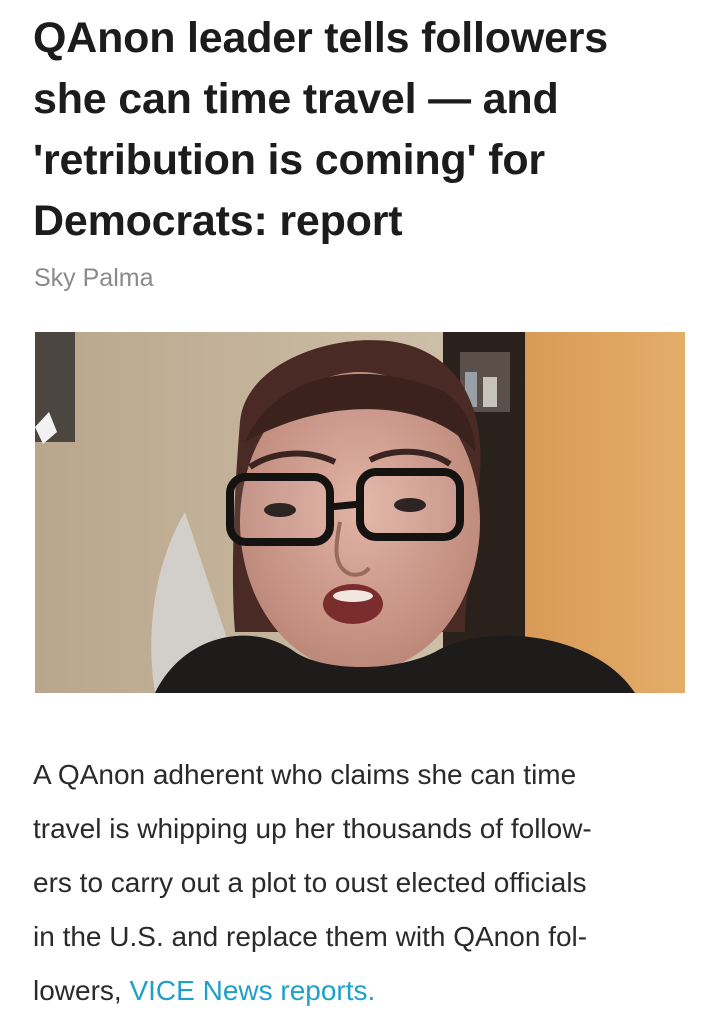 This screenshot has height=1021, width=720. What do you see at coordinates (289, 160) in the screenshot?
I see `headline-line: 'retribution is coming' for` at bounding box center [289, 160].